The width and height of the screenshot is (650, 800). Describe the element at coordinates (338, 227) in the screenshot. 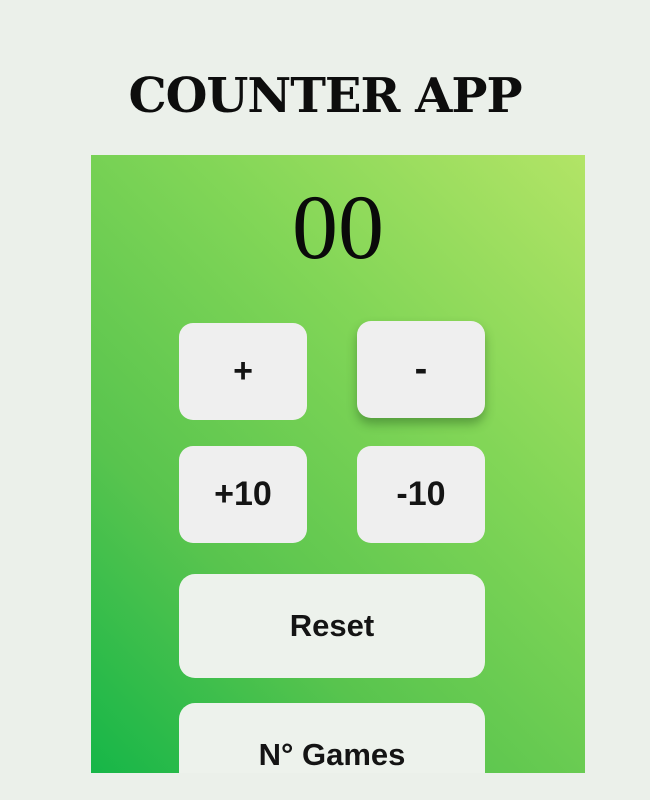

I see `counter-display: 00` at that location.